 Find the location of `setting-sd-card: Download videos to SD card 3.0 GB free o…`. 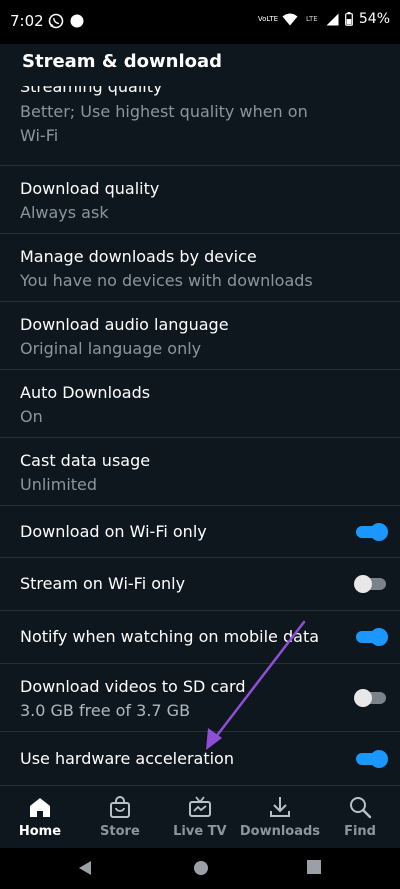

setting-sd-card: Download videos to SD card 3.0 GB free o… is located at coordinates (200, 698).